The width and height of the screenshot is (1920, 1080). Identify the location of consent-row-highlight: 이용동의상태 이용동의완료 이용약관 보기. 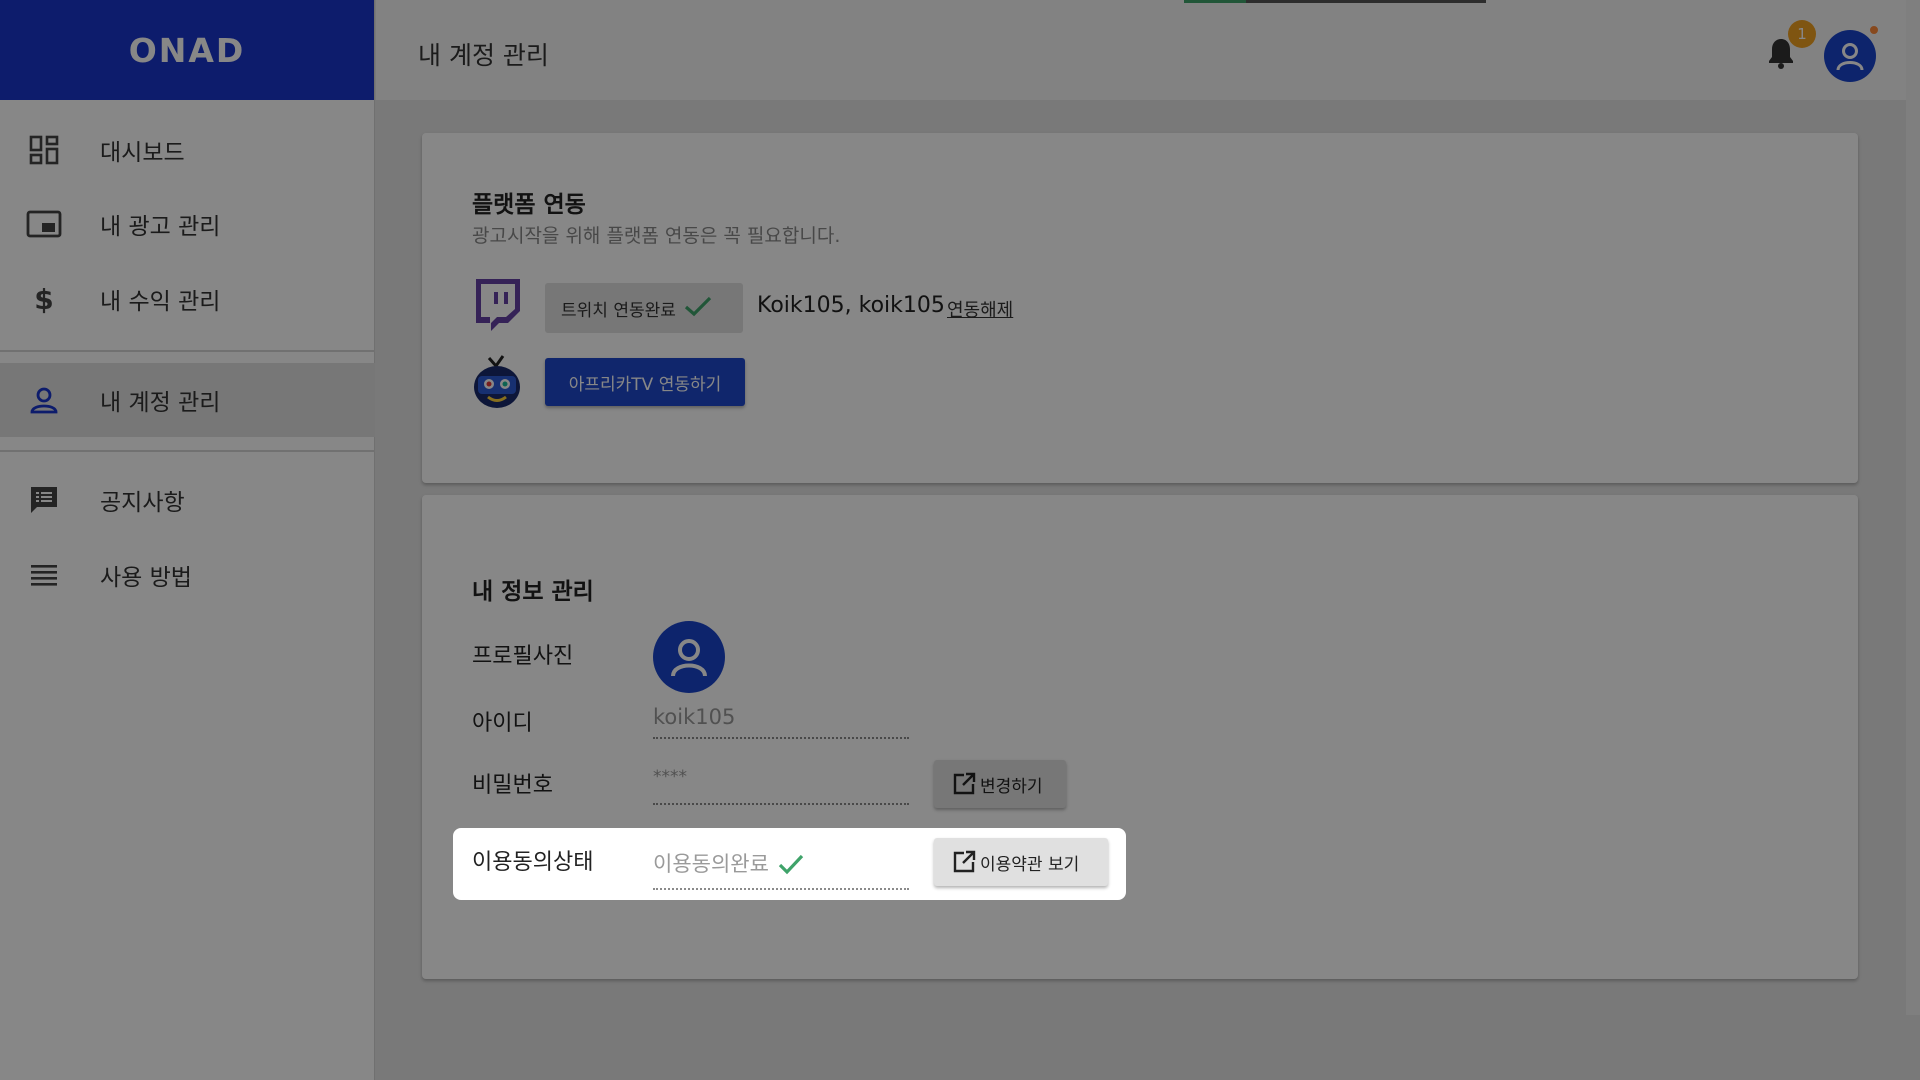
(789, 864).